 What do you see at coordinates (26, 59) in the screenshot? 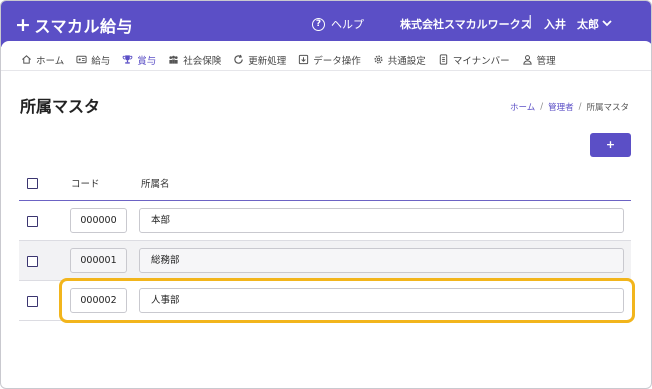
I see `home-icon` at bounding box center [26, 59].